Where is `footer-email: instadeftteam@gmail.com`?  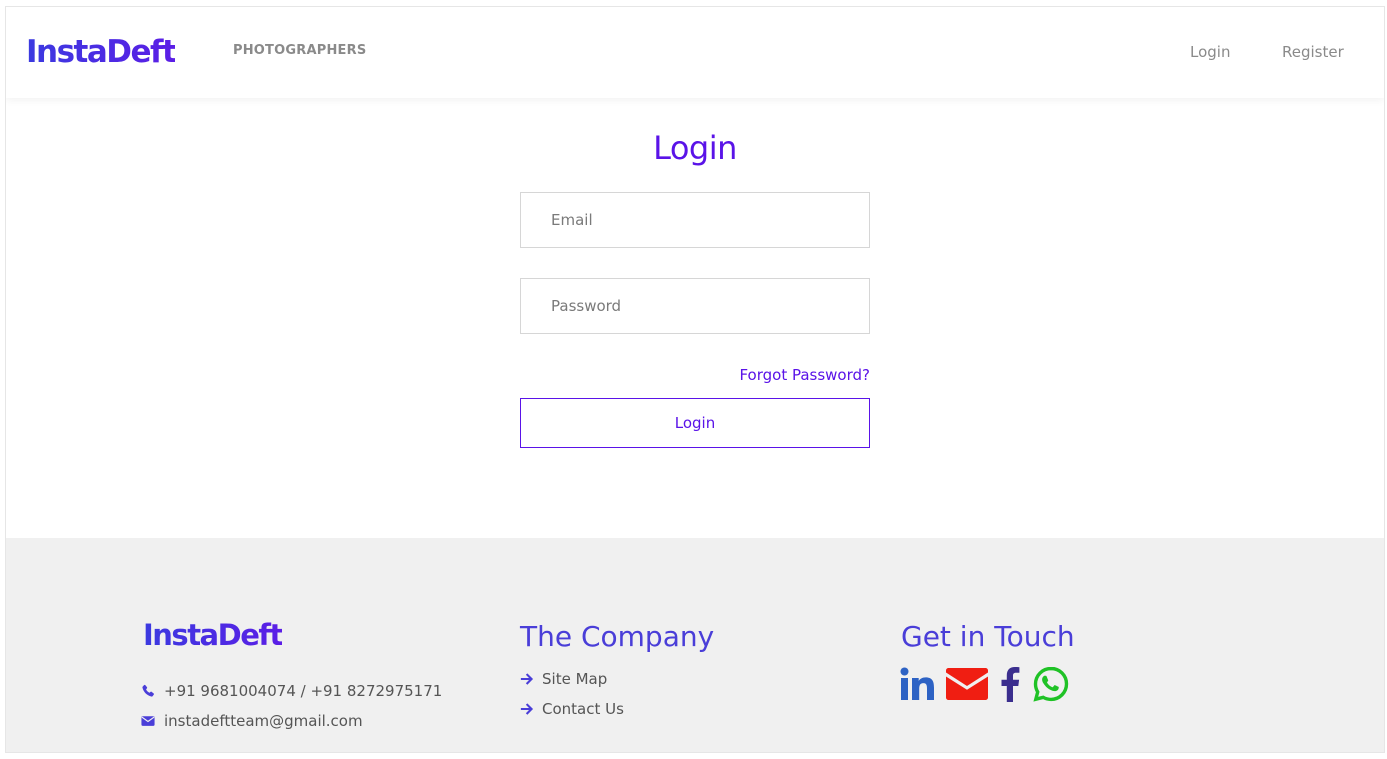 footer-email: instadeftteam@gmail.com is located at coordinates (252, 721).